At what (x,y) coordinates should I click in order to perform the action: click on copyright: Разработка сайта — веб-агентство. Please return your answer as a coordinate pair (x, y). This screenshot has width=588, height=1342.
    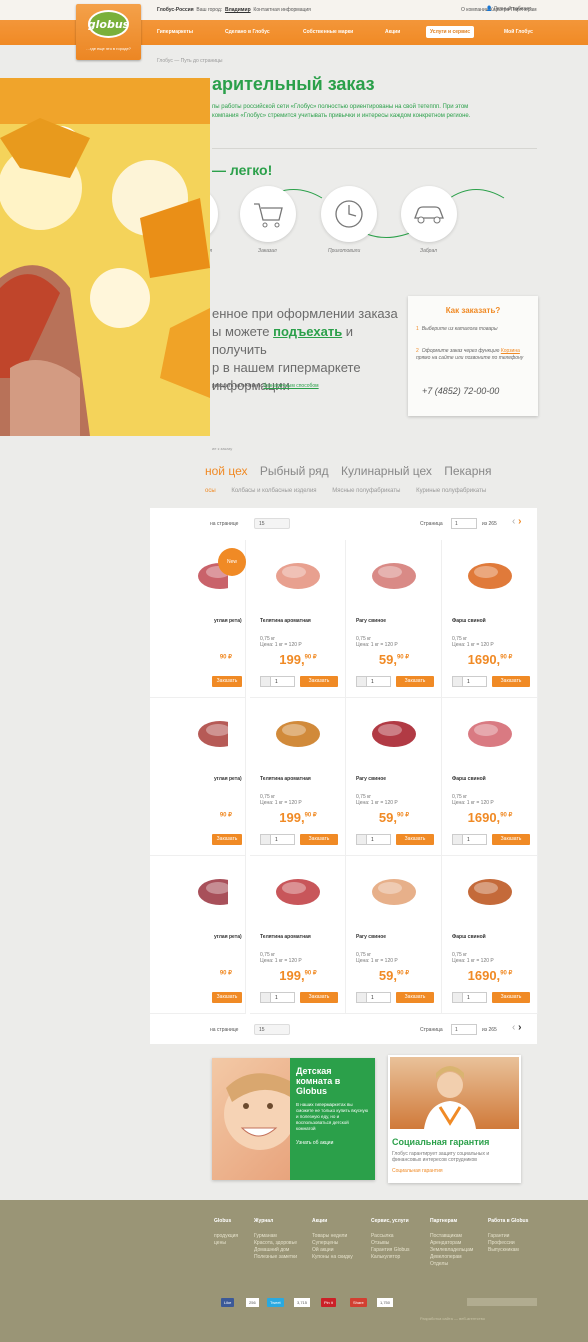
    Looking at the image, I should click on (452, 1318).